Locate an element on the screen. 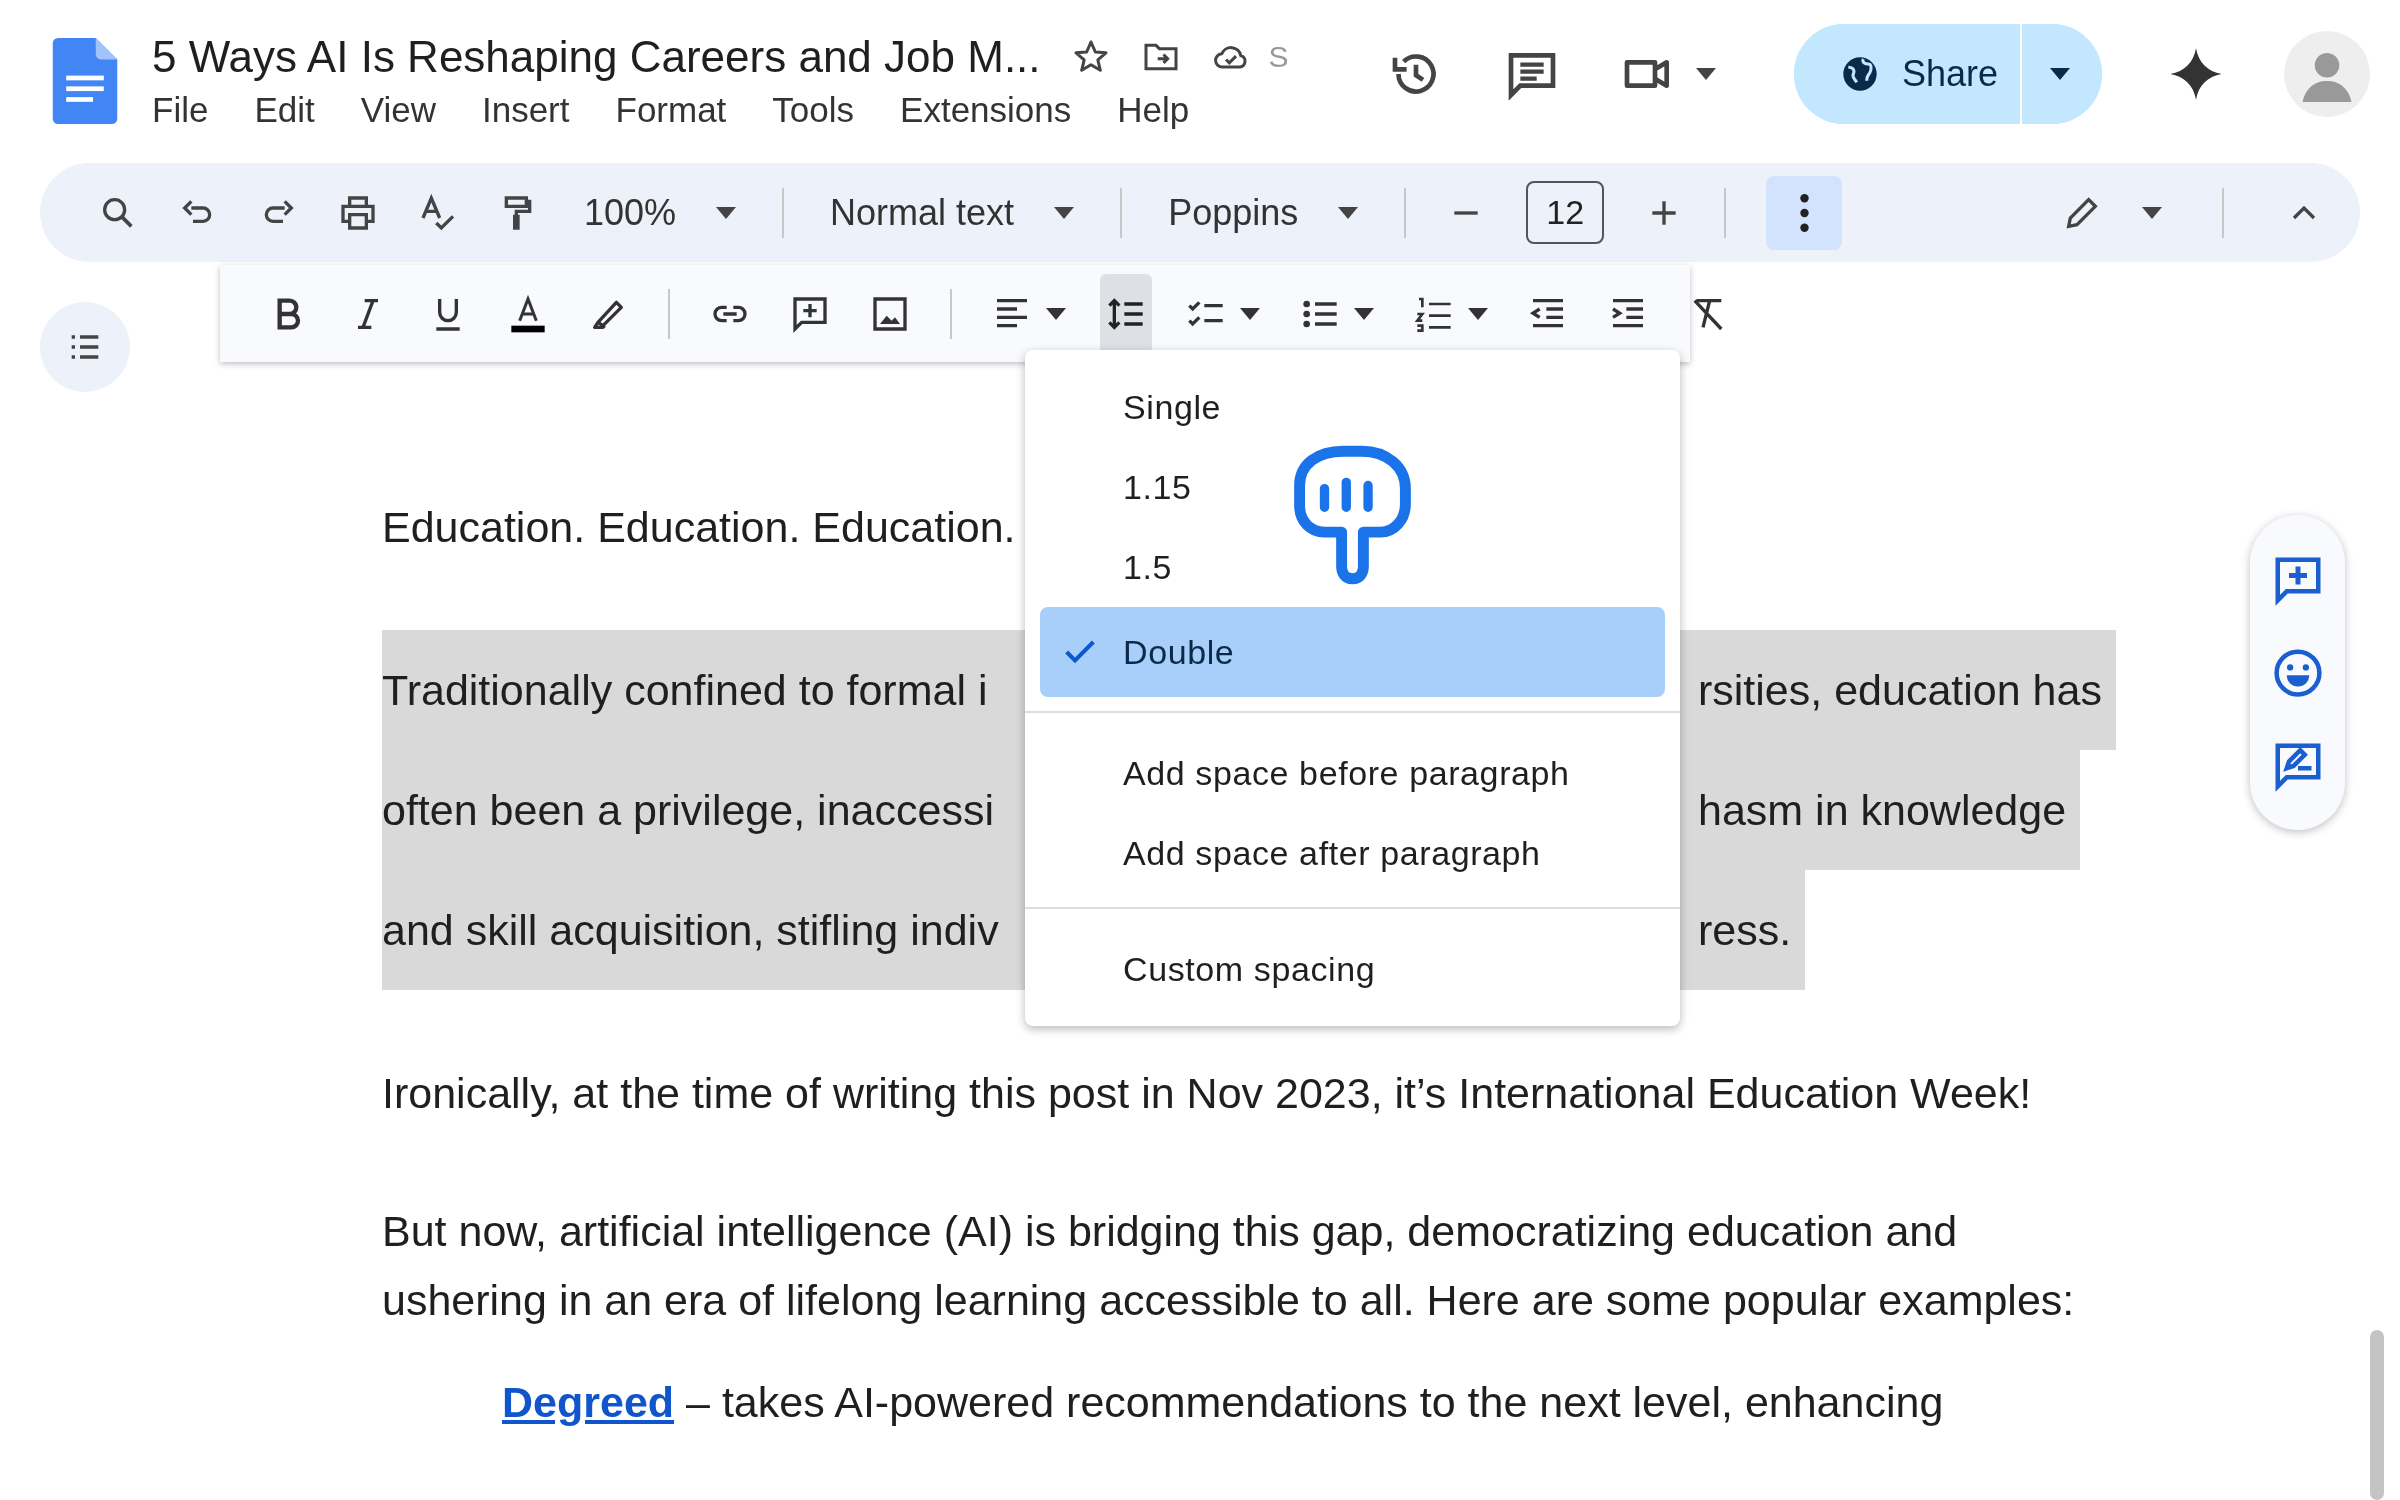 This screenshot has height=1500, width=2400. docs-logo-icon is located at coordinates (85, 81).